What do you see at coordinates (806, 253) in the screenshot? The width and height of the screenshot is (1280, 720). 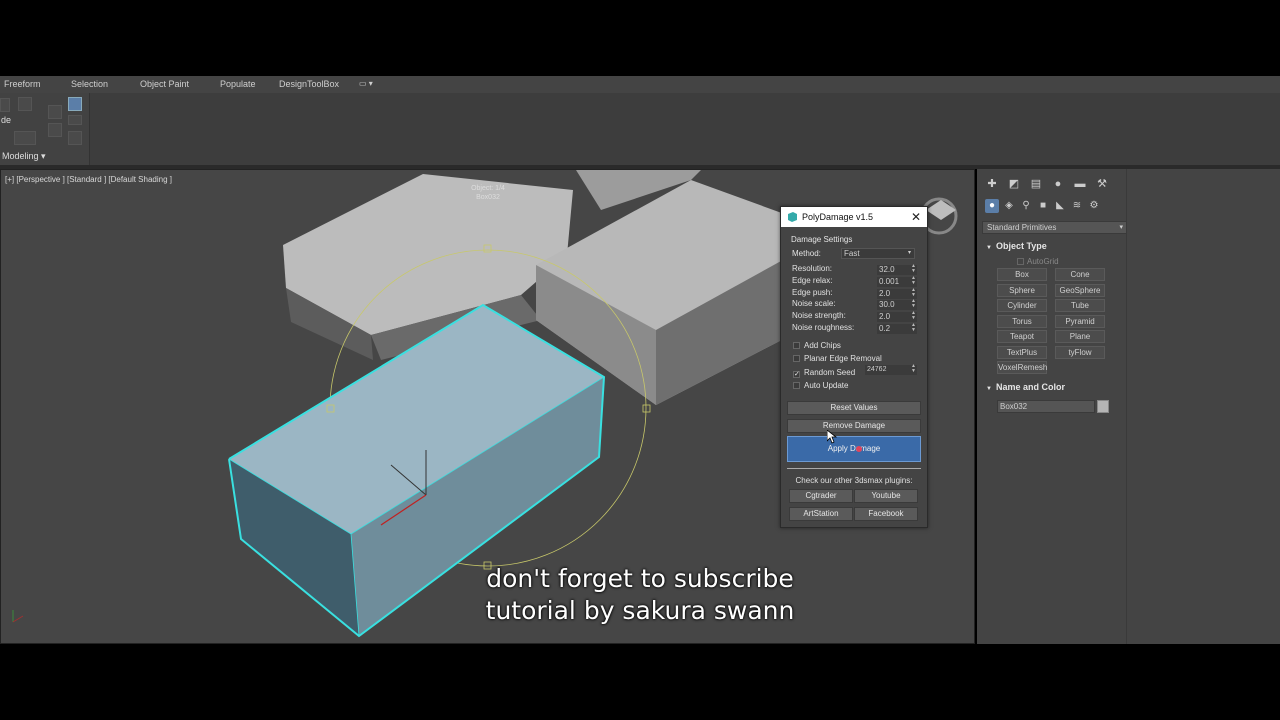 I see `method-label: Method:` at bounding box center [806, 253].